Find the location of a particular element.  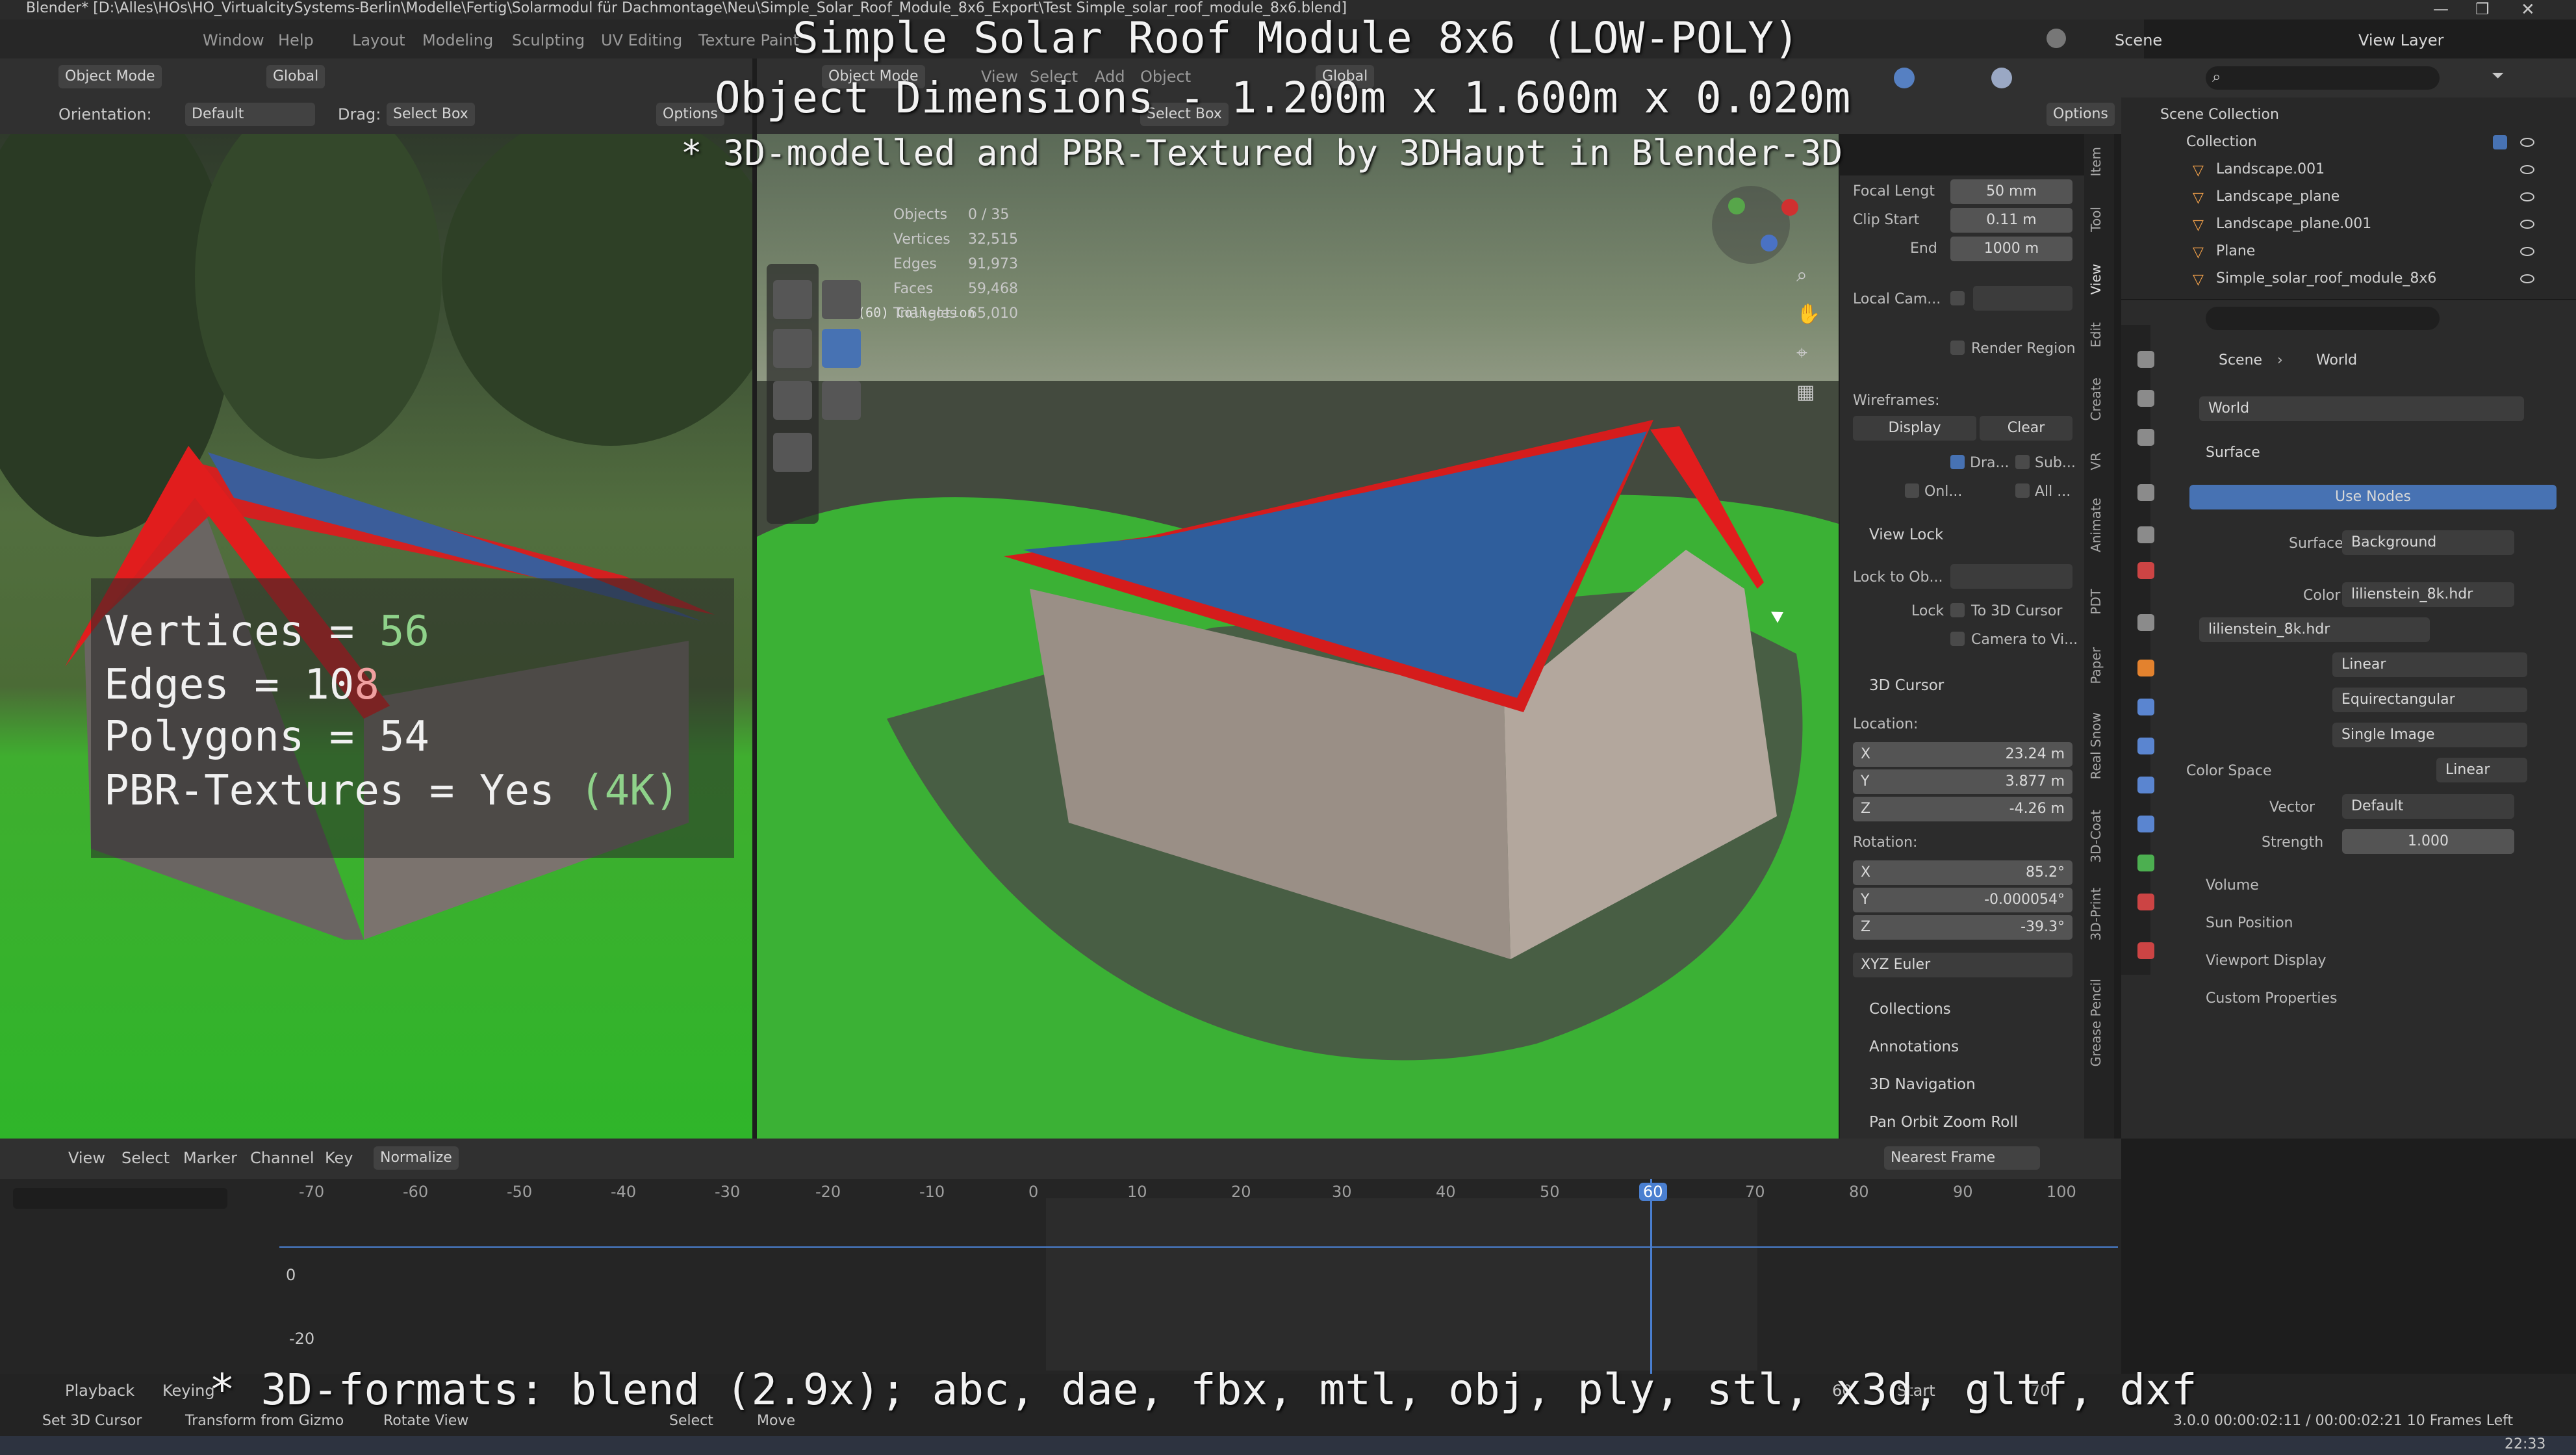

image-source-dropdown: Single Image is located at coordinates (2429, 735).